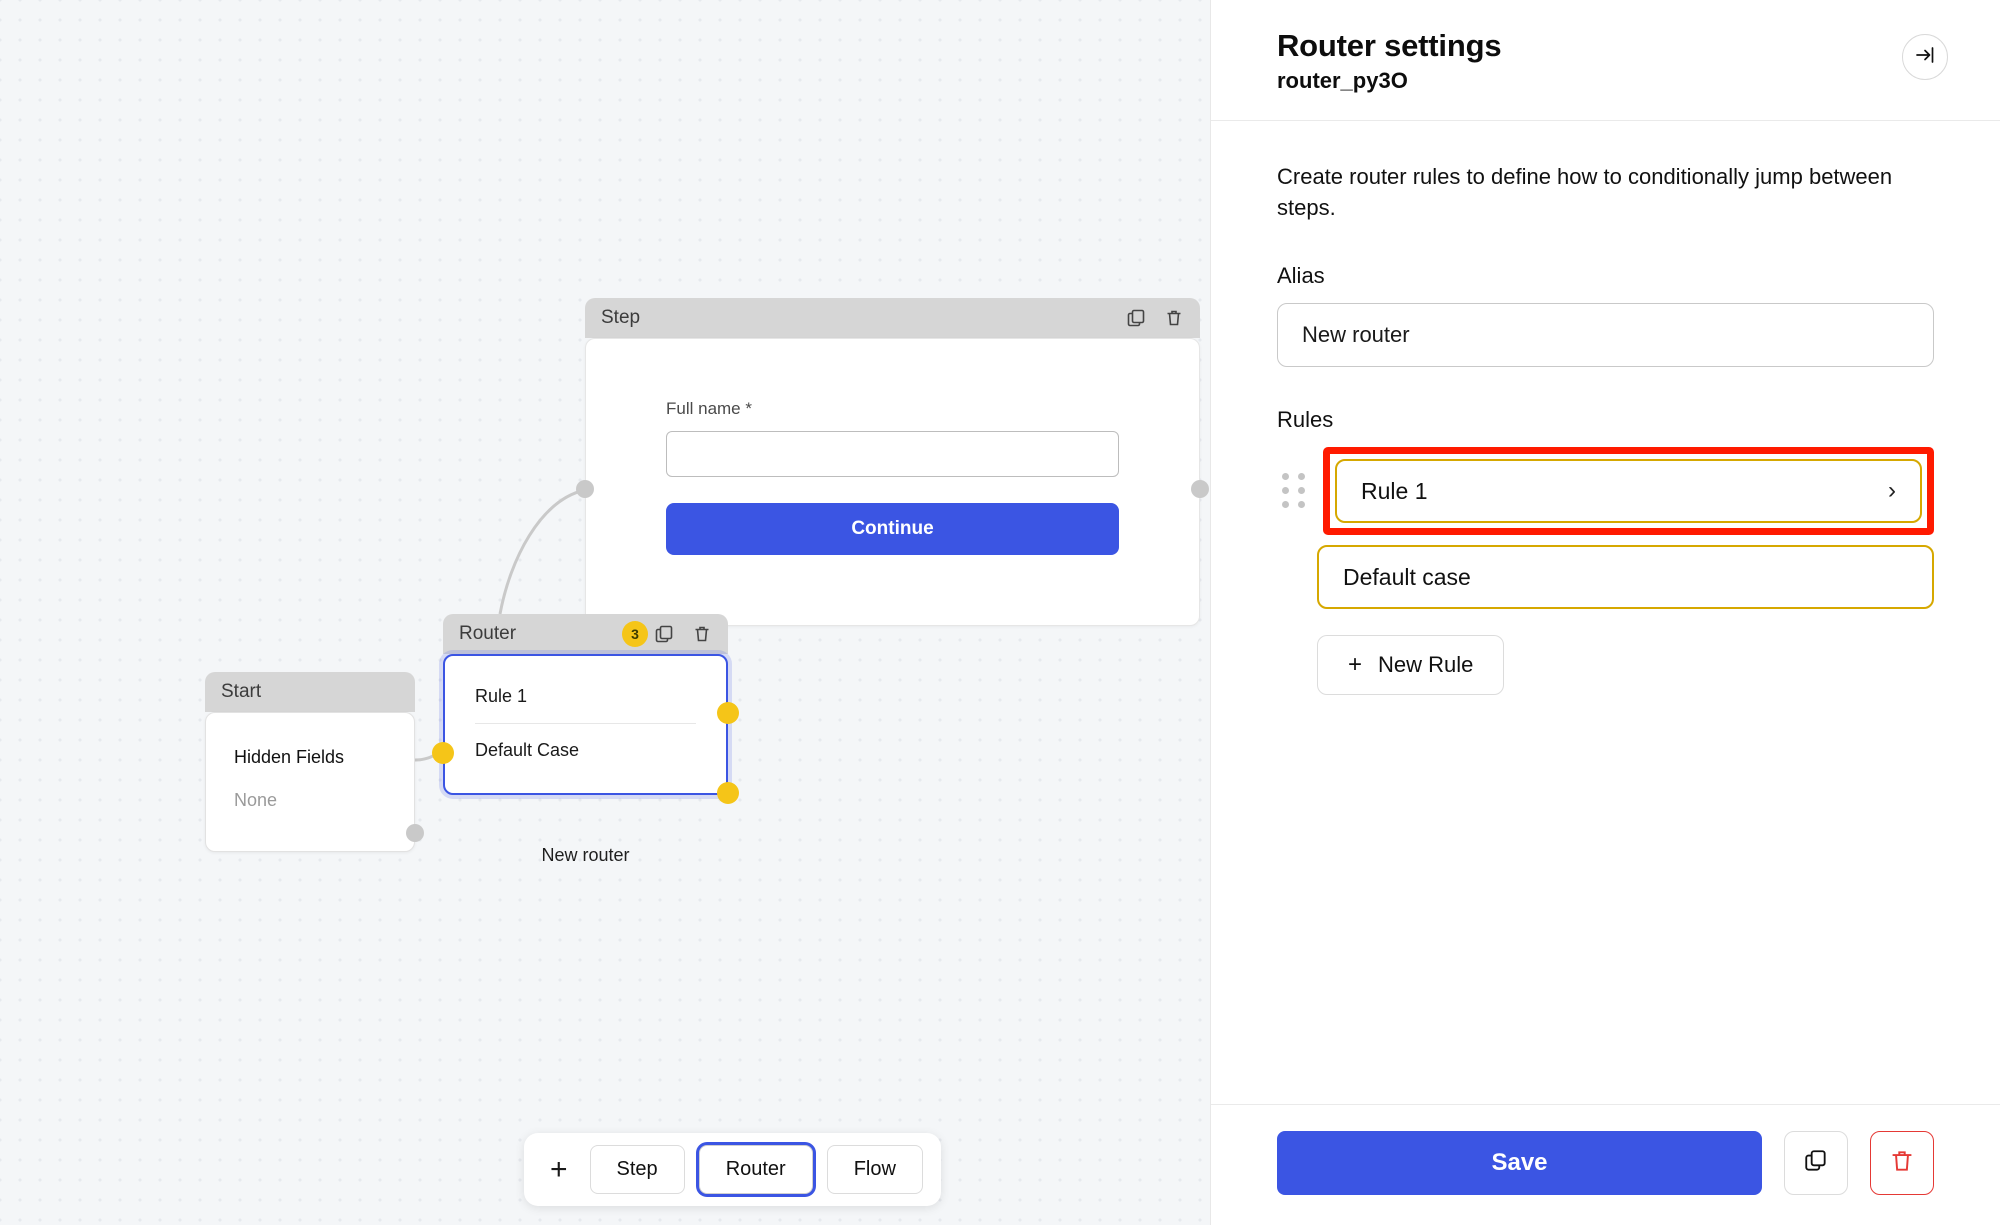 The height and width of the screenshot is (1225, 2000). Describe the element at coordinates (415, 833) in the screenshot. I see `start-node-output-handle` at that location.